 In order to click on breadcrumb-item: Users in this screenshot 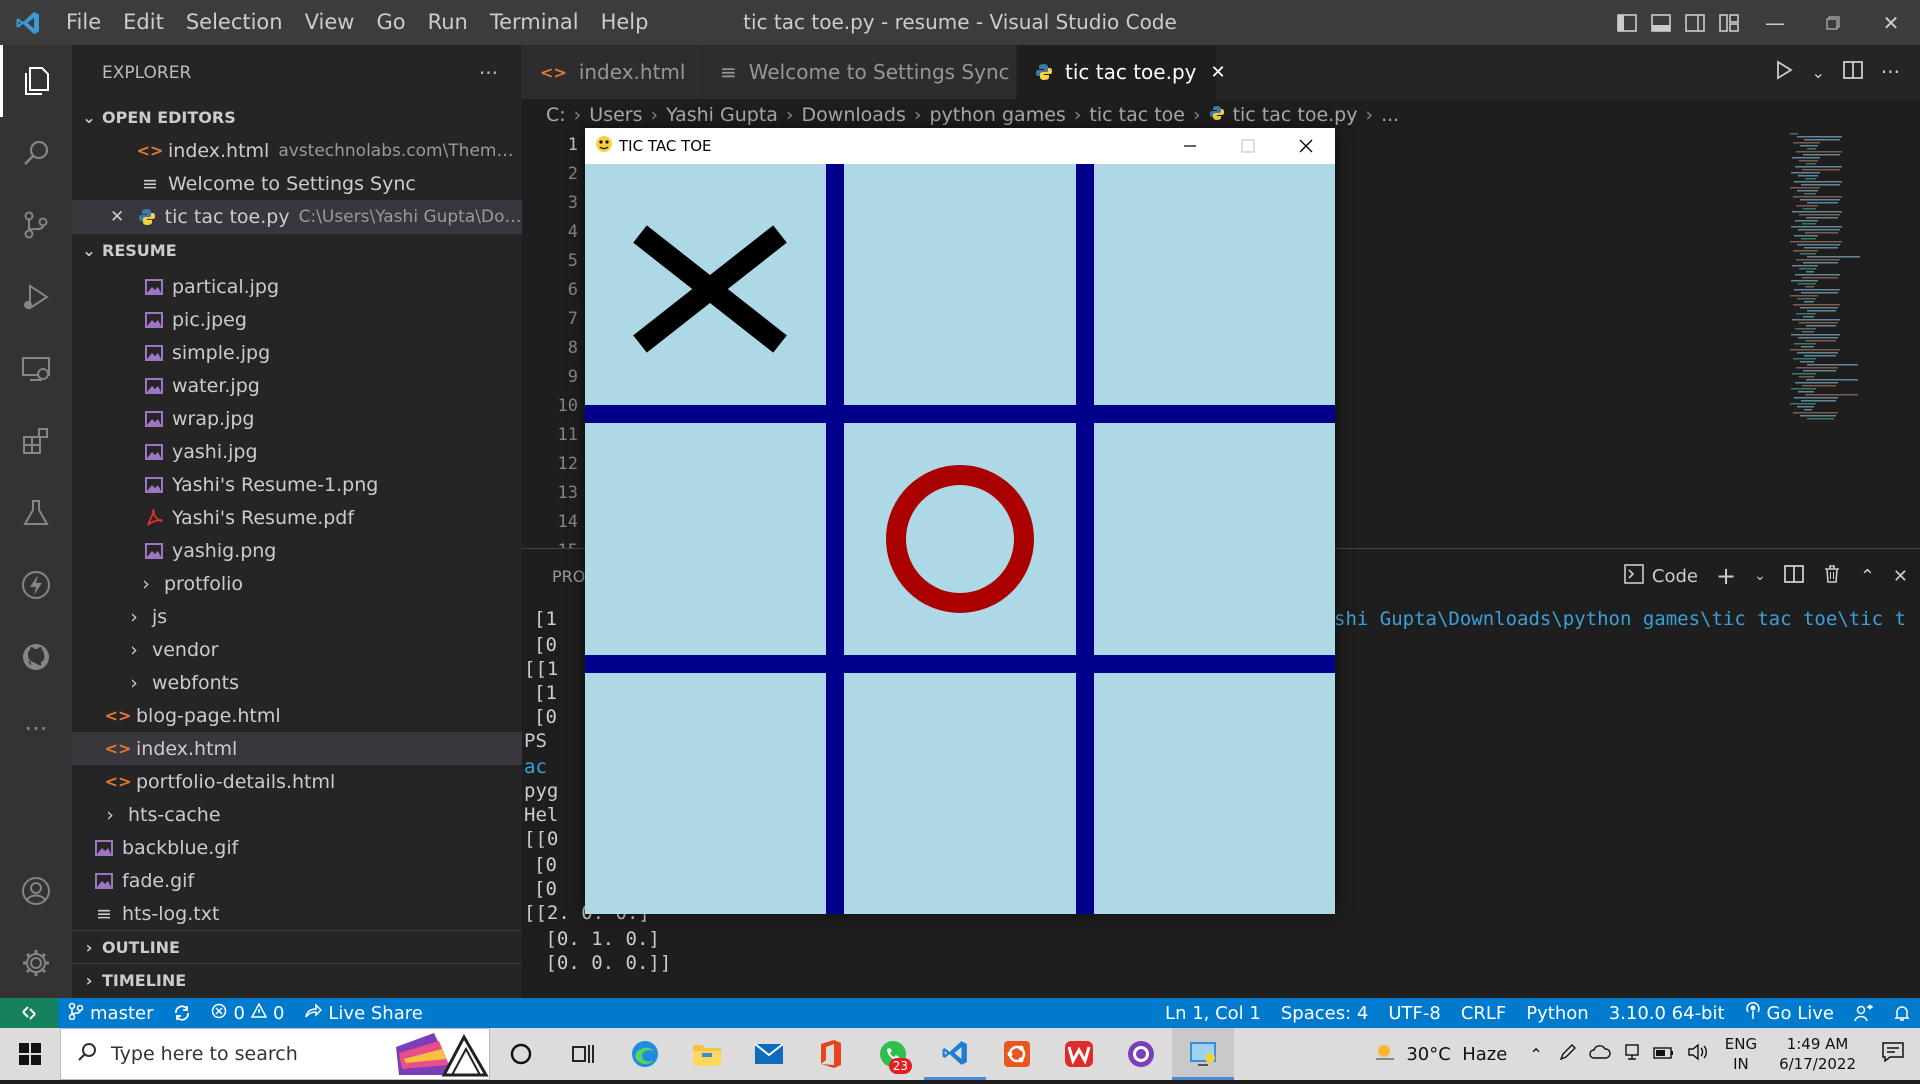, I will do `click(615, 115)`.